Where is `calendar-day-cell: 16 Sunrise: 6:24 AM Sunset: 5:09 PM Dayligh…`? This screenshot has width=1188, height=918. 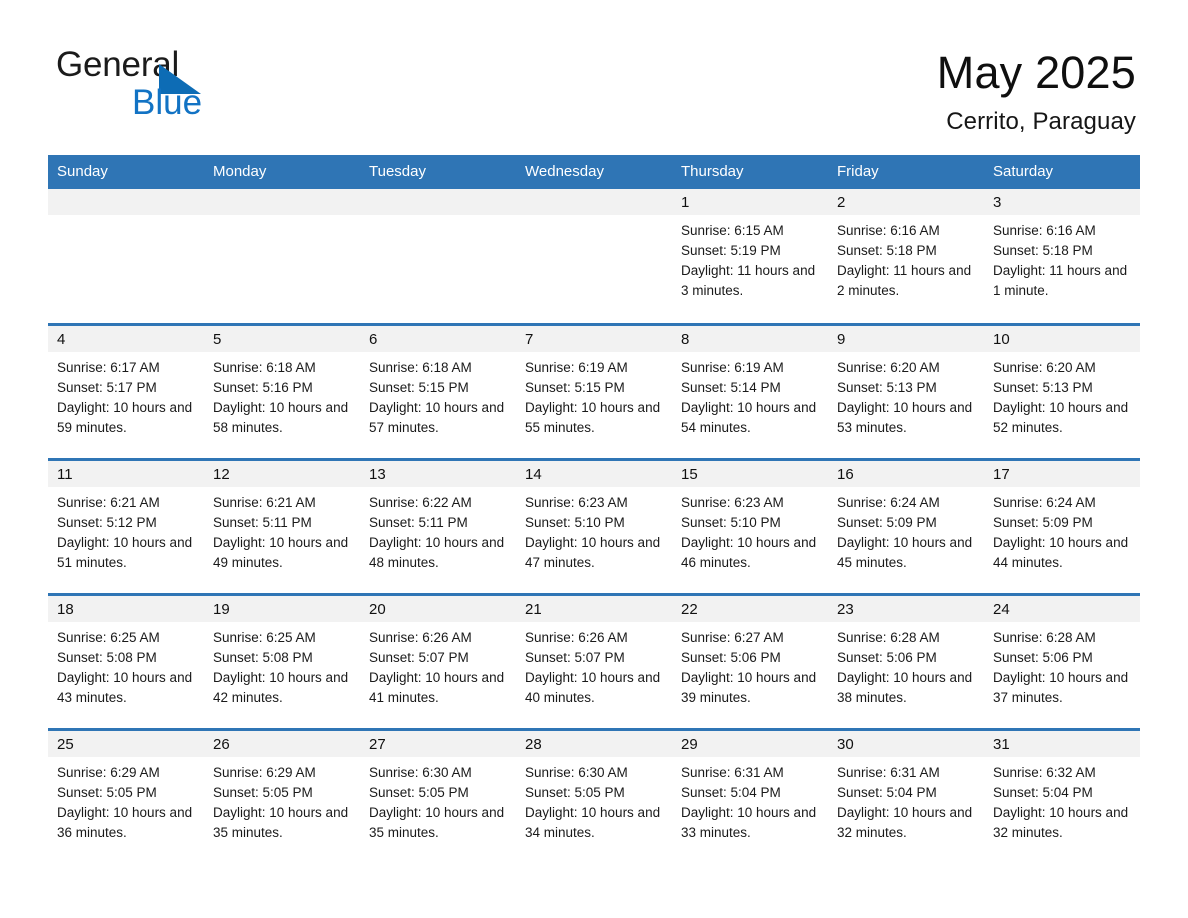 calendar-day-cell: 16 Sunrise: 6:24 AM Sunset: 5:09 PM Dayligh… is located at coordinates (906, 526).